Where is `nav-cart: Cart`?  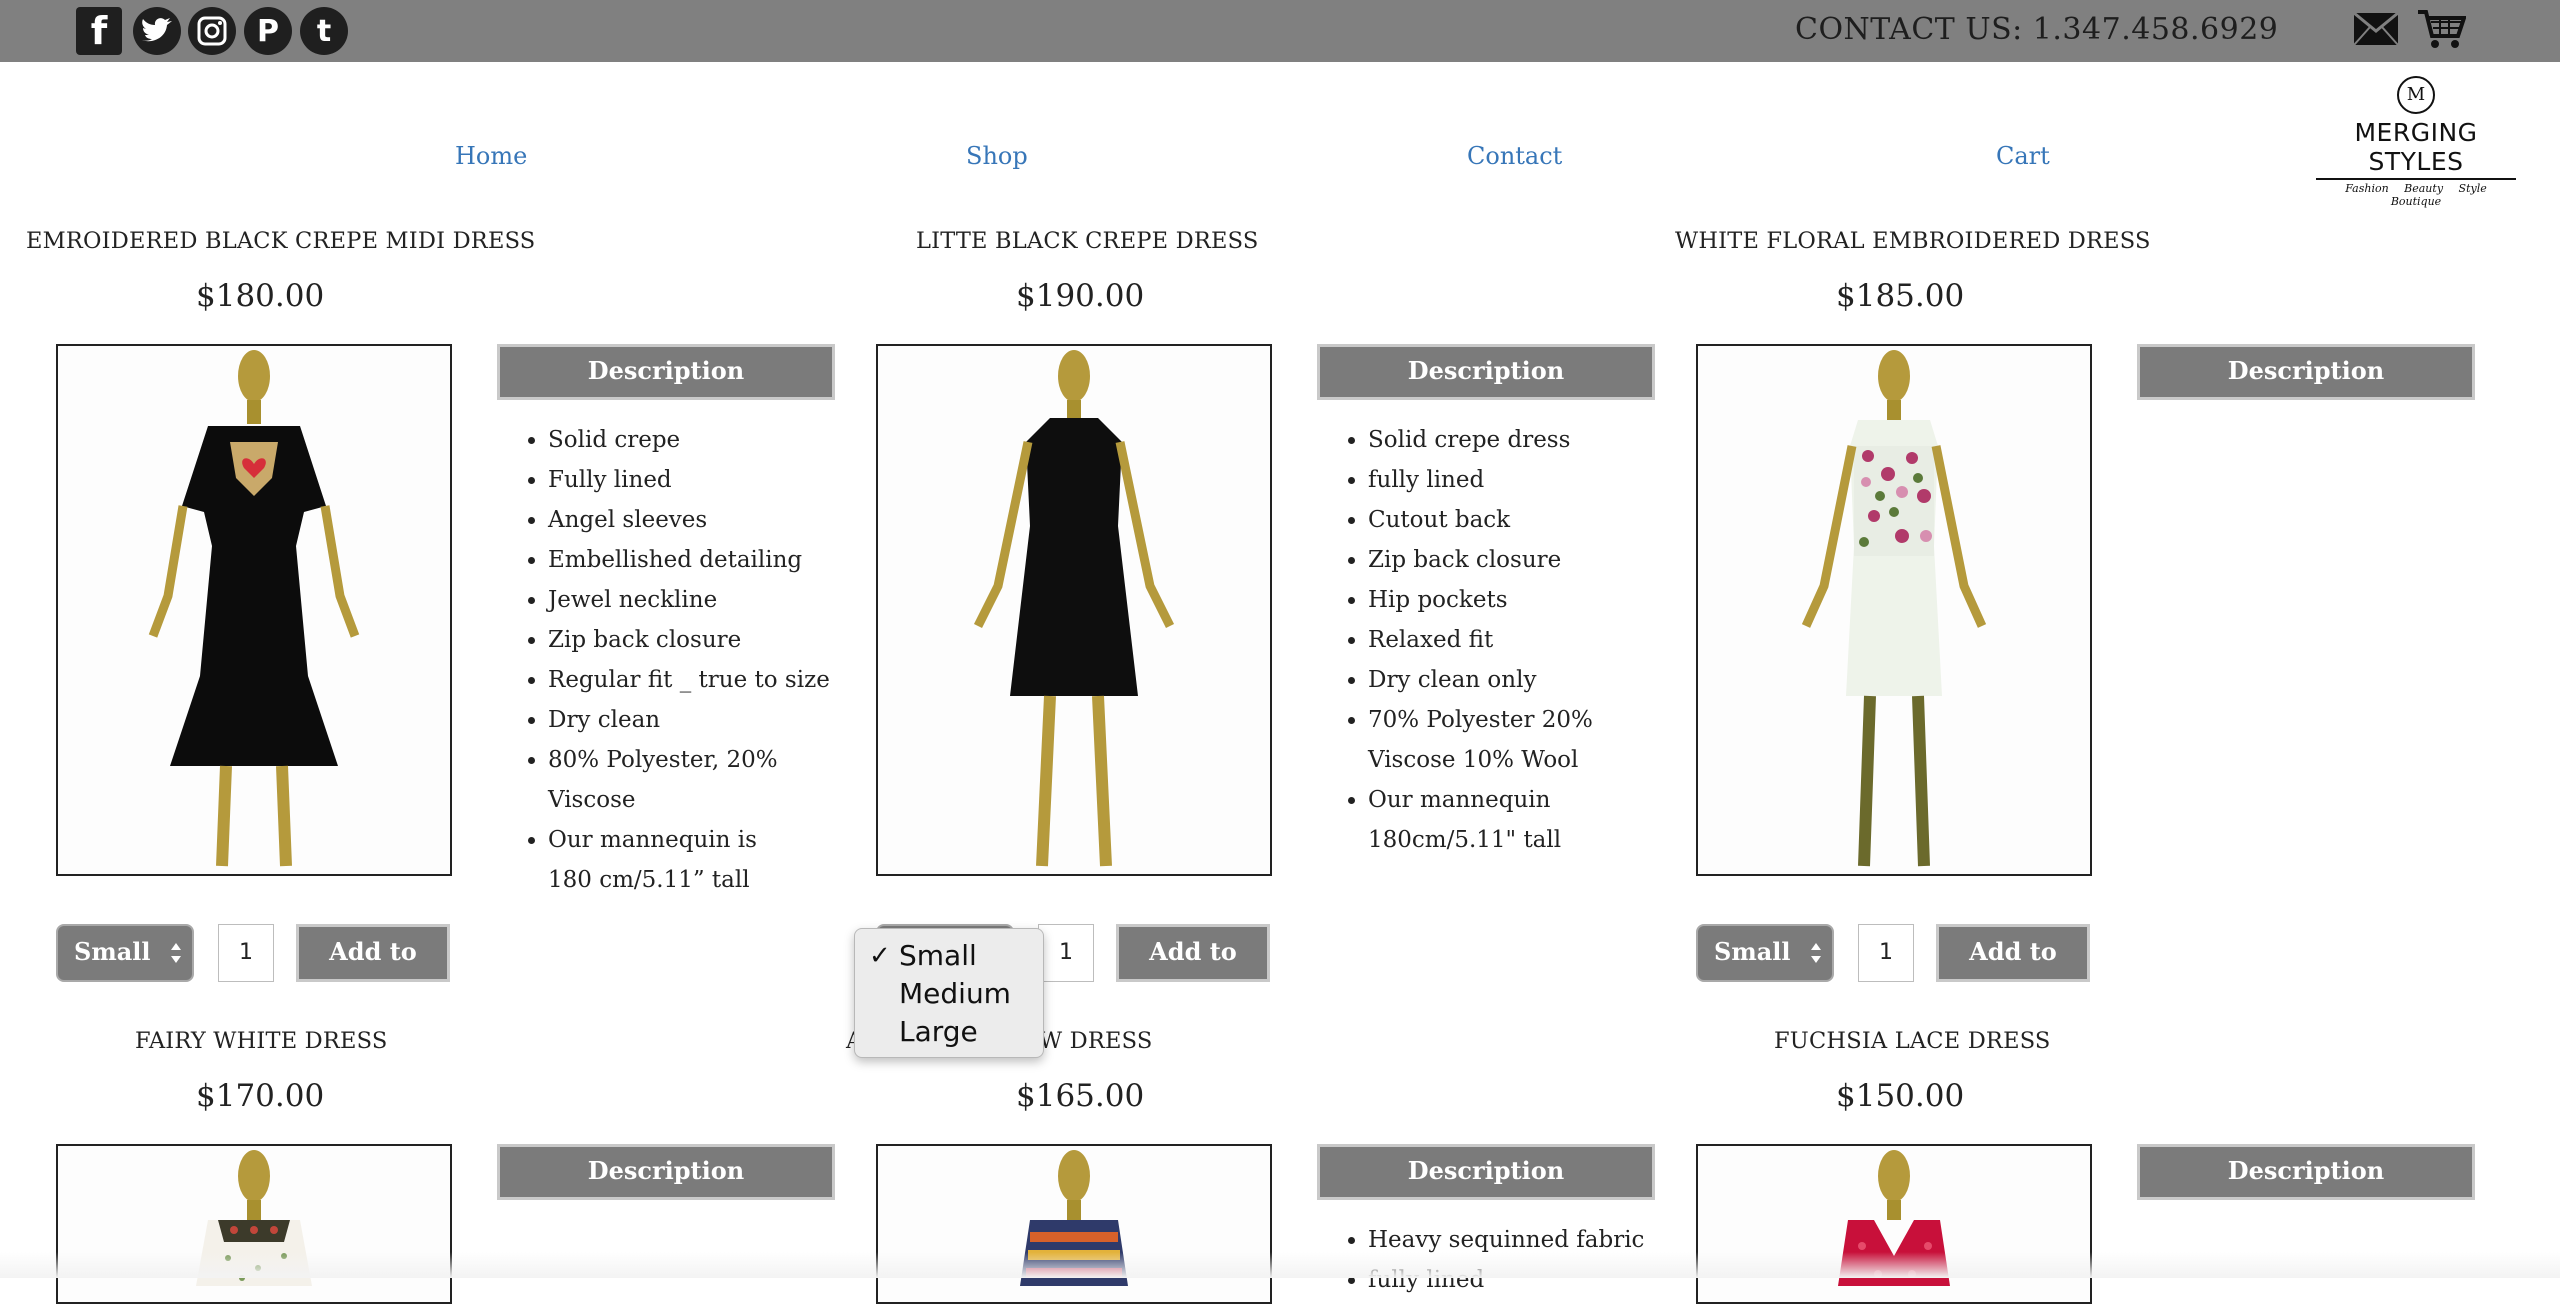
nav-cart: Cart is located at coordinates (2023, 156).